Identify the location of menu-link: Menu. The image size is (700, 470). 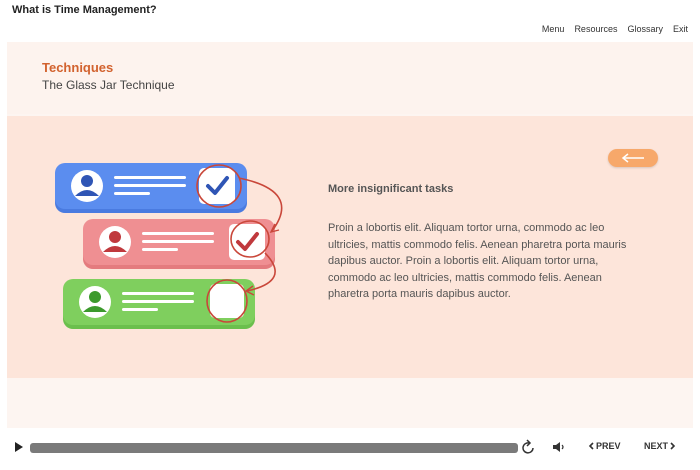
(553, 29).